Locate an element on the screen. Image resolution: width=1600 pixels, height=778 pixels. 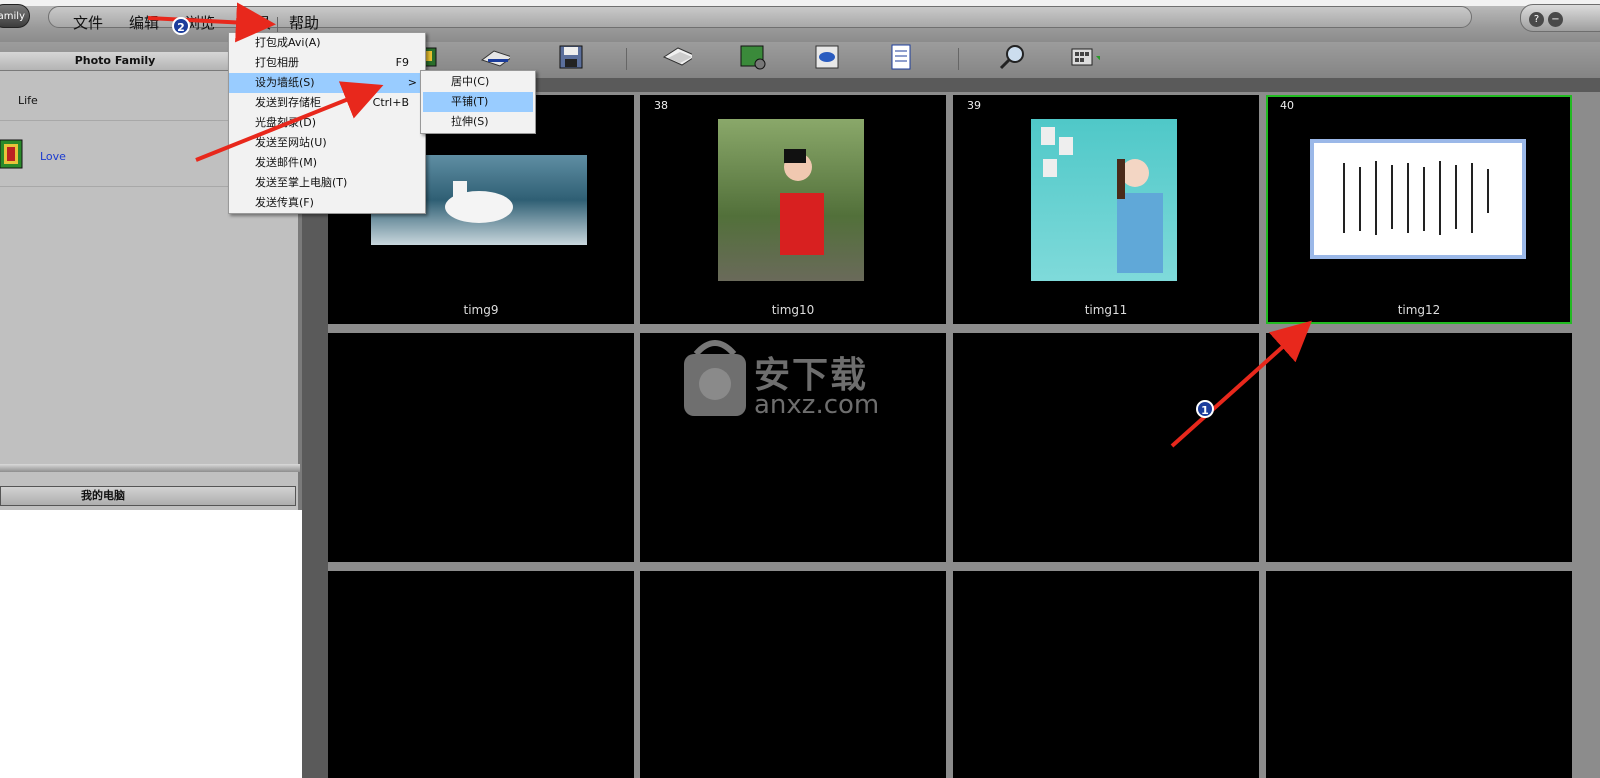
arrow-to-thumbnail is located at coordinates (1241, 384).